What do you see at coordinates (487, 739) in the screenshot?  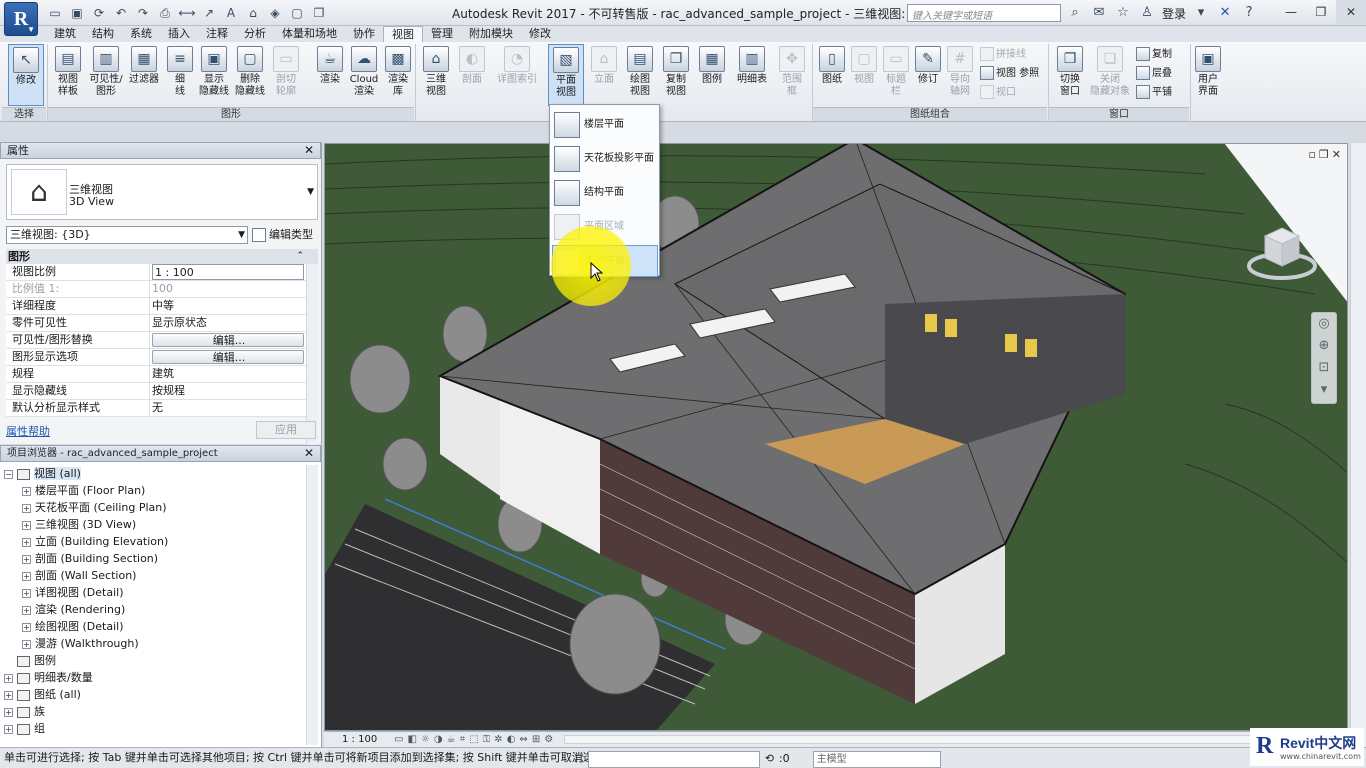 I see `lock-icon: ⚿` at bounding box center [487, 739].